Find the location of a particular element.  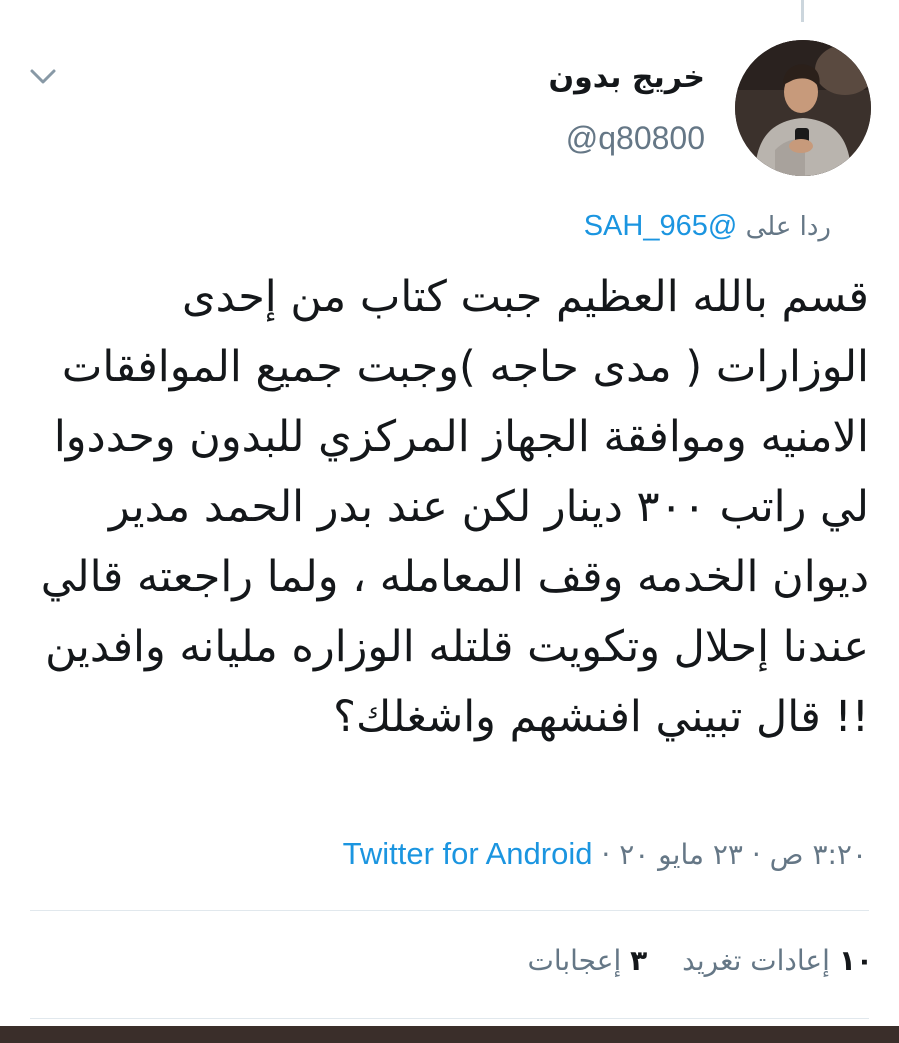

bottom-bar is located at coordinates (449, 1034).